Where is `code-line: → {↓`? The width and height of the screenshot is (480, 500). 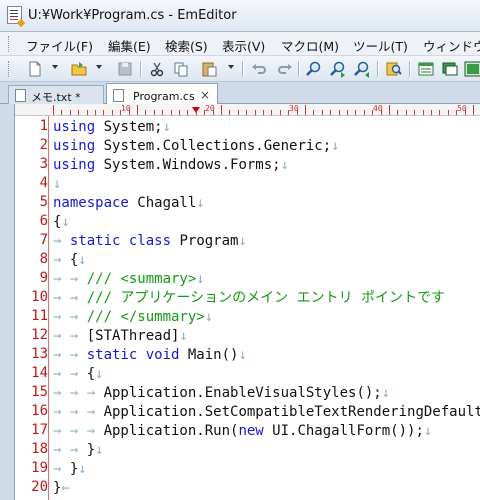
code-line: → {↓ is located at coordinates (70, 260).